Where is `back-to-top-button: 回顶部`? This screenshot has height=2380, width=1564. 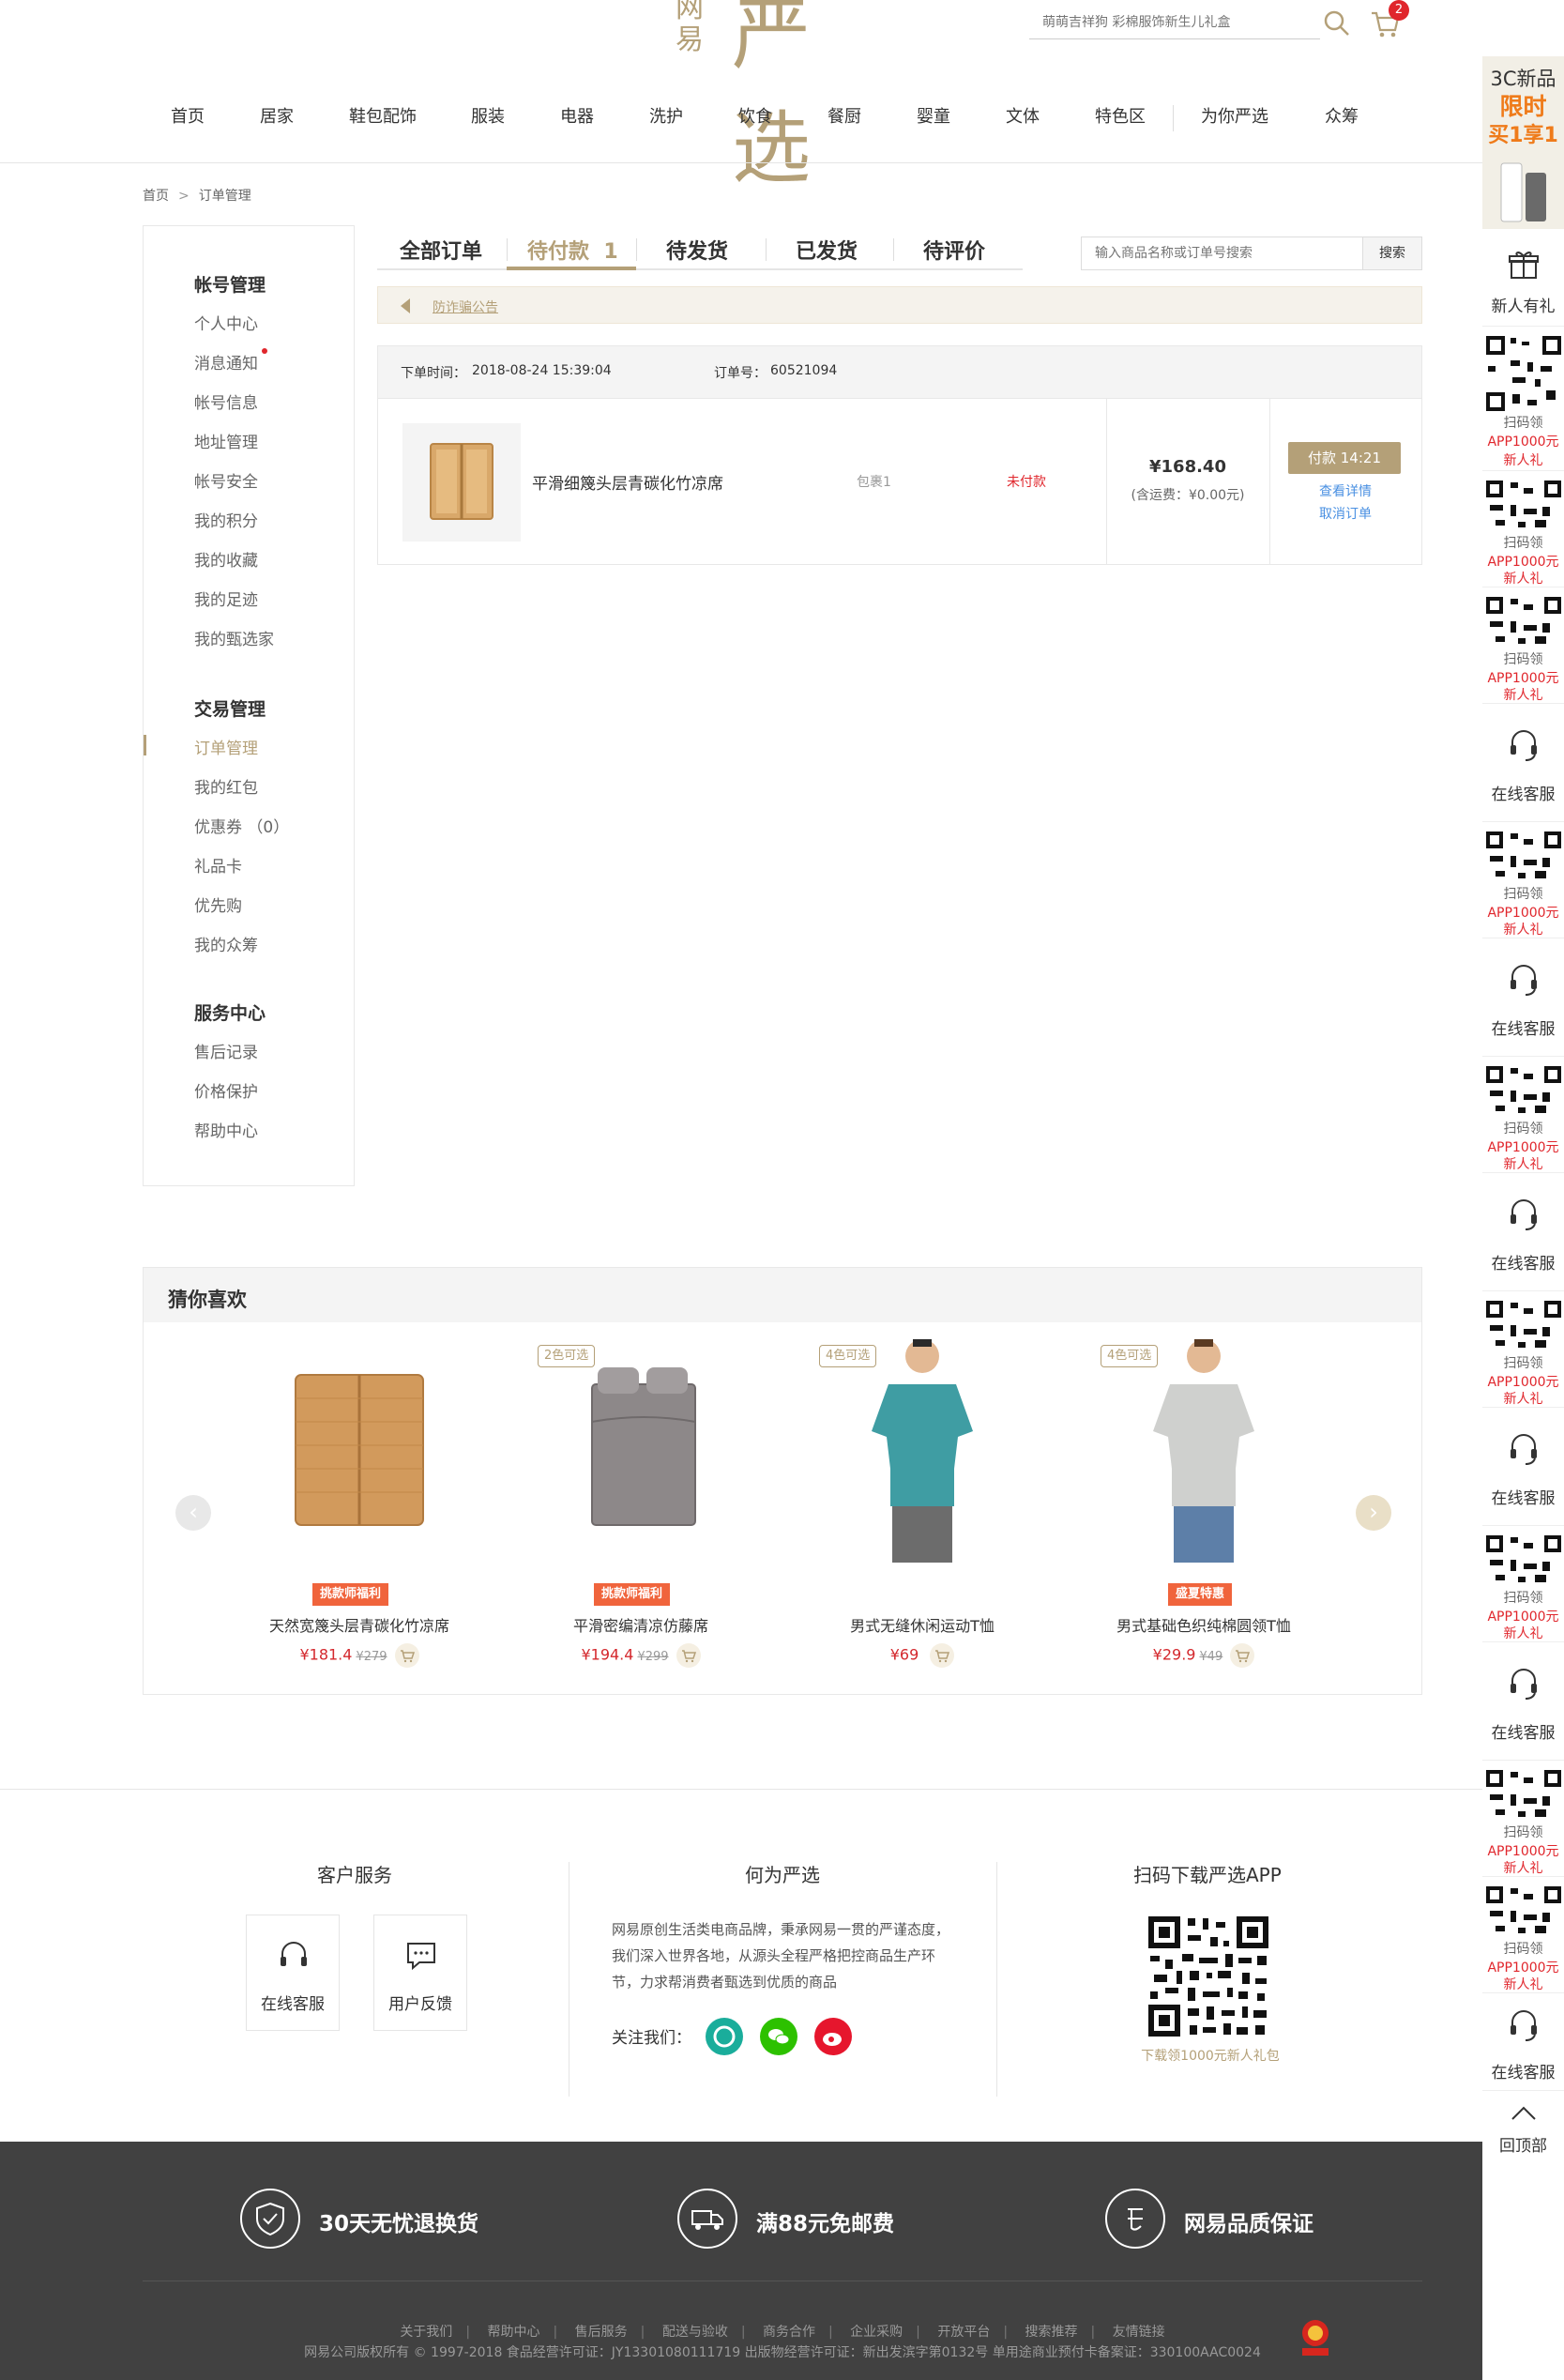 back-to-top-button: 回顶部 is located at coordinates (1523, 2126).